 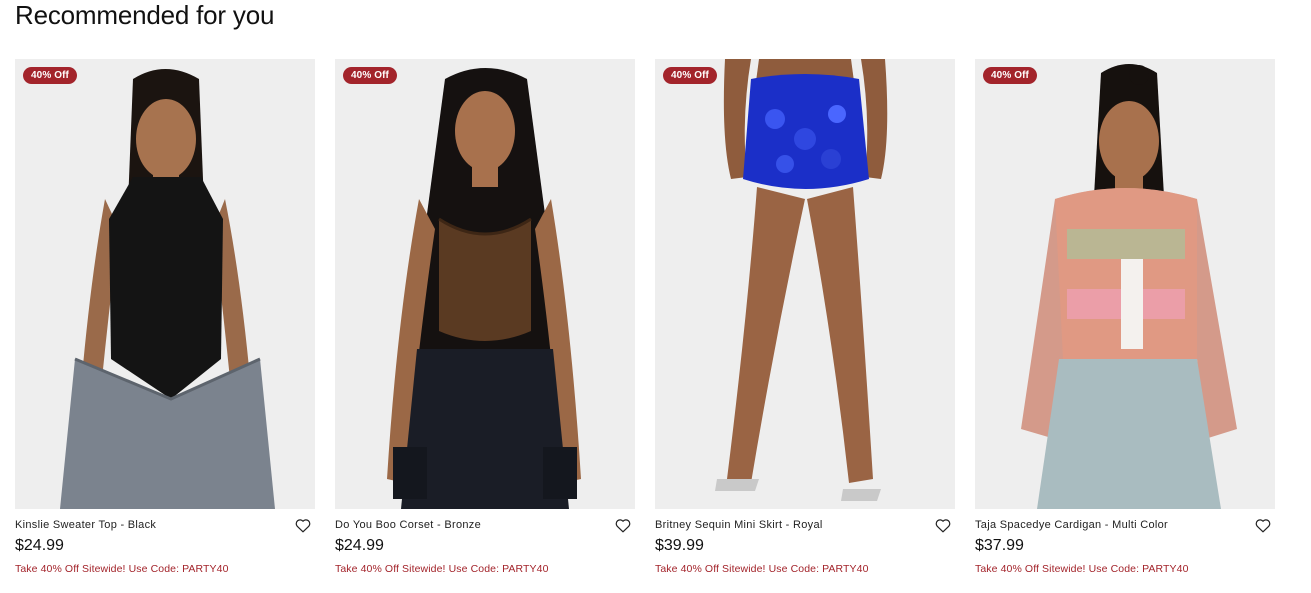 What do you see at coordinates (1105, 525) in the screenshot?
I see `product-name: Taja Spacedye Cardigan - Multi Color` at bounding box center [1105, 525].